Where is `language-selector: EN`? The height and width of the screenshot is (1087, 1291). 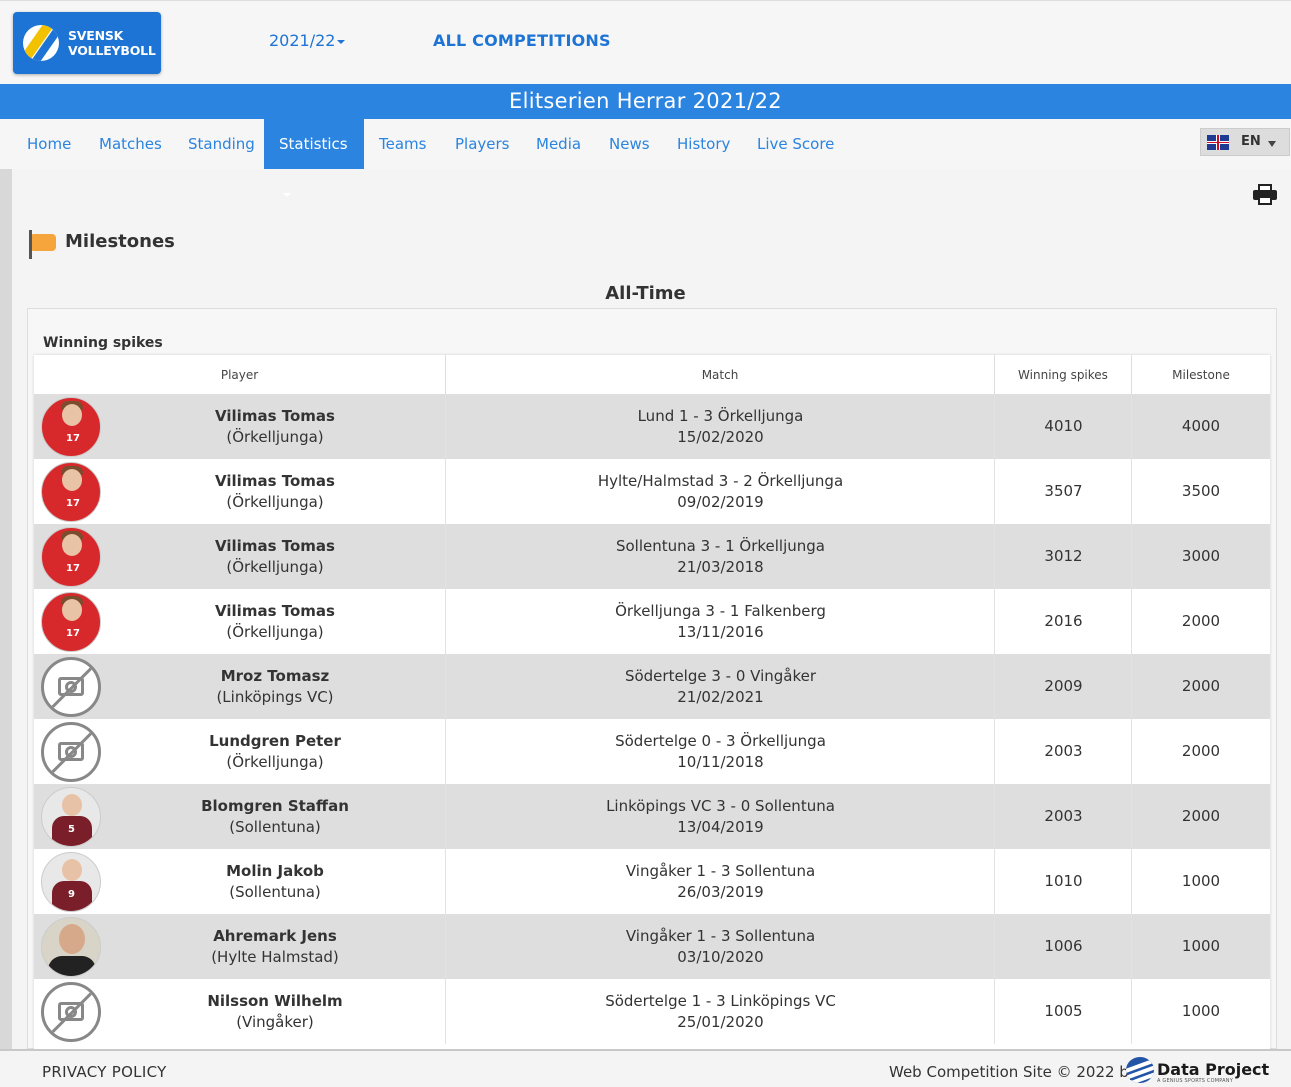
language-selector: EN is located at coordinates (1245, 142).